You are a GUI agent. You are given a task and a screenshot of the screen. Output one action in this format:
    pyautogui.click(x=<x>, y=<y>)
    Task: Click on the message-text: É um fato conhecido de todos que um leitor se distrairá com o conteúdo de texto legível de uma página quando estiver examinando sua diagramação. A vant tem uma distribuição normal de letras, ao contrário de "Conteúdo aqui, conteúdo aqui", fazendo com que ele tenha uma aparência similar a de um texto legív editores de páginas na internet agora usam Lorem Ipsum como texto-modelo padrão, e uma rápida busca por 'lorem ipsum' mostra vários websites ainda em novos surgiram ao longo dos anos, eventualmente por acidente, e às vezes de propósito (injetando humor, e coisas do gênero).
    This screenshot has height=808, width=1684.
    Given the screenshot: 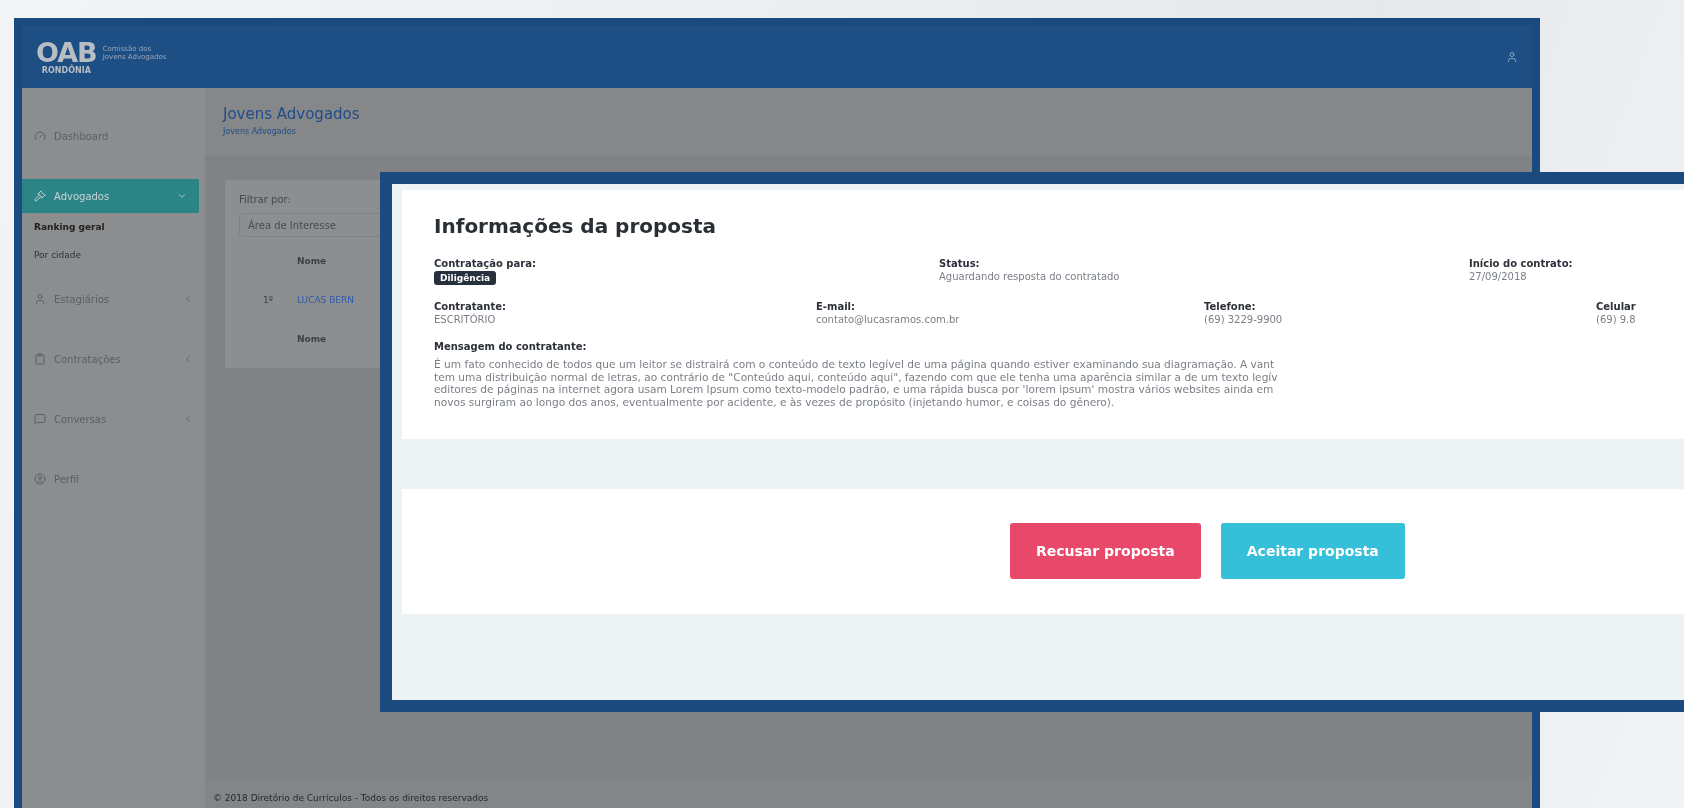 What is the action you would take?
    pyautogui.click(x=856, y=383)
    